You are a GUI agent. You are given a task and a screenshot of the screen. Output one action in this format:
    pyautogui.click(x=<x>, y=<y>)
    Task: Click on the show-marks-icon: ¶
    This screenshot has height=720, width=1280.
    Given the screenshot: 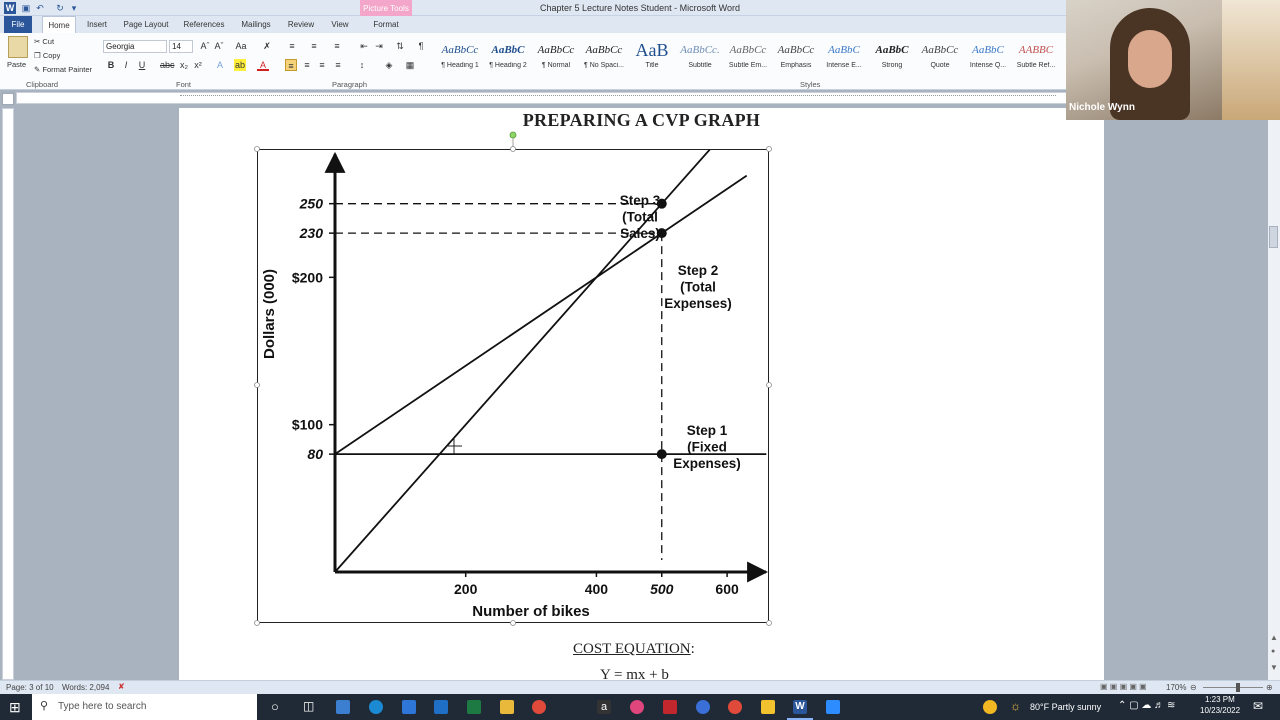 What is the action you would take?
    pyautogui.click(x=421, y=46)
    